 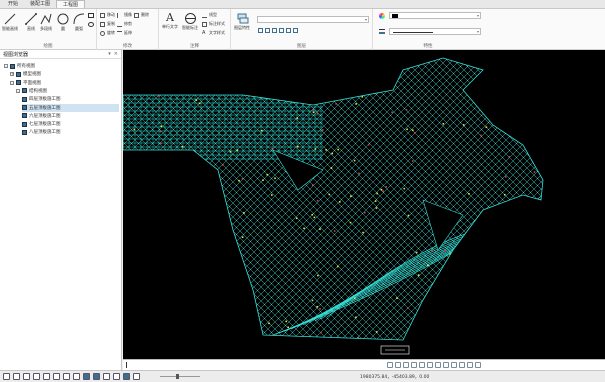 What do you see at coordinates (435, 15) in the screenshot?
I see `color-dropdown: ▾` at bounding box center [435, 15].